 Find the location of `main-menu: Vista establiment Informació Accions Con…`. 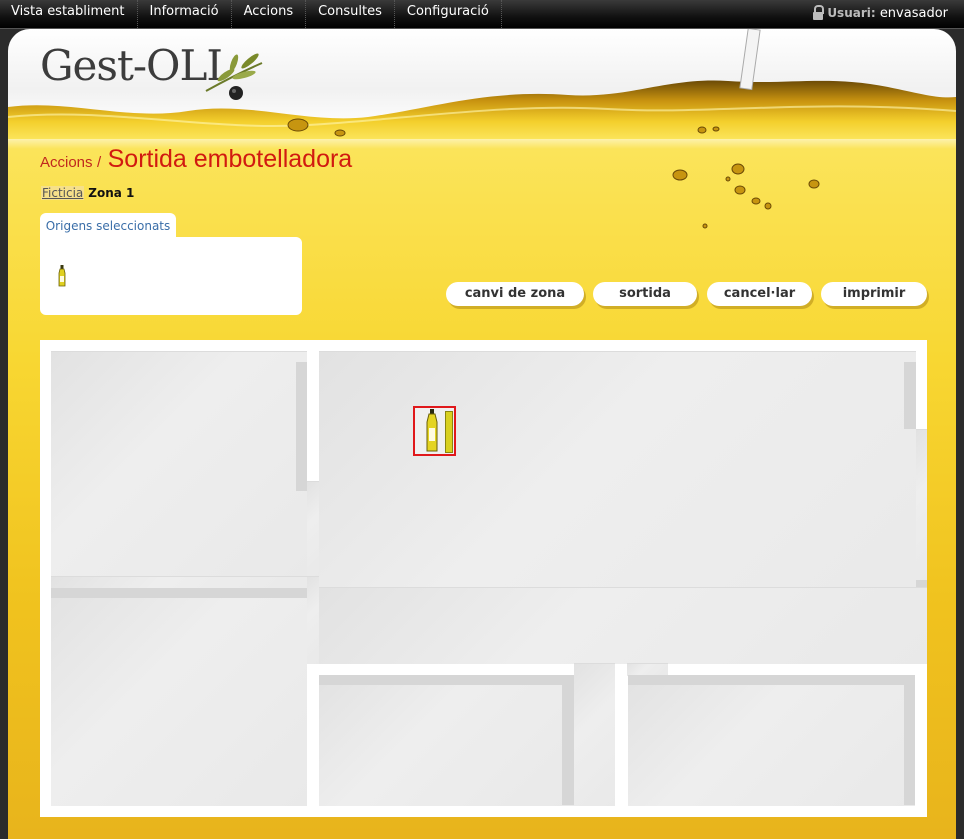

main-menu: Vista establiment Informació Accions Con… is located at coordinates (251, 14).